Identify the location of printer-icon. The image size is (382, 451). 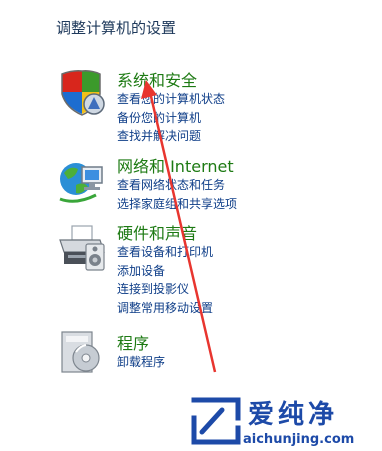
(82, 248).